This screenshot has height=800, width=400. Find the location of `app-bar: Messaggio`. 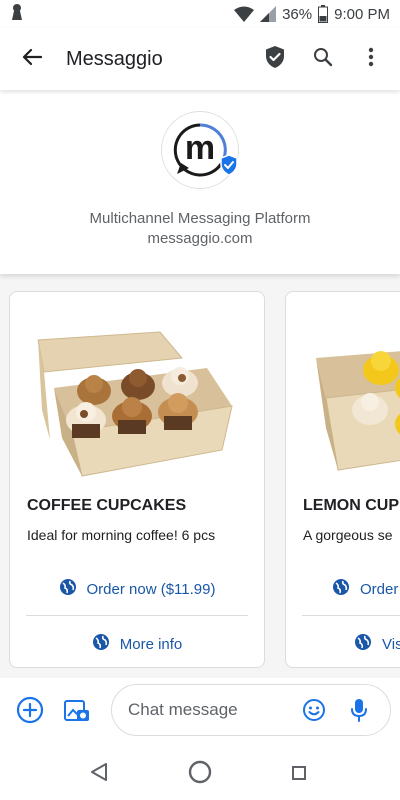

app-bar: Messaggio is located at coordinates (200, 59).